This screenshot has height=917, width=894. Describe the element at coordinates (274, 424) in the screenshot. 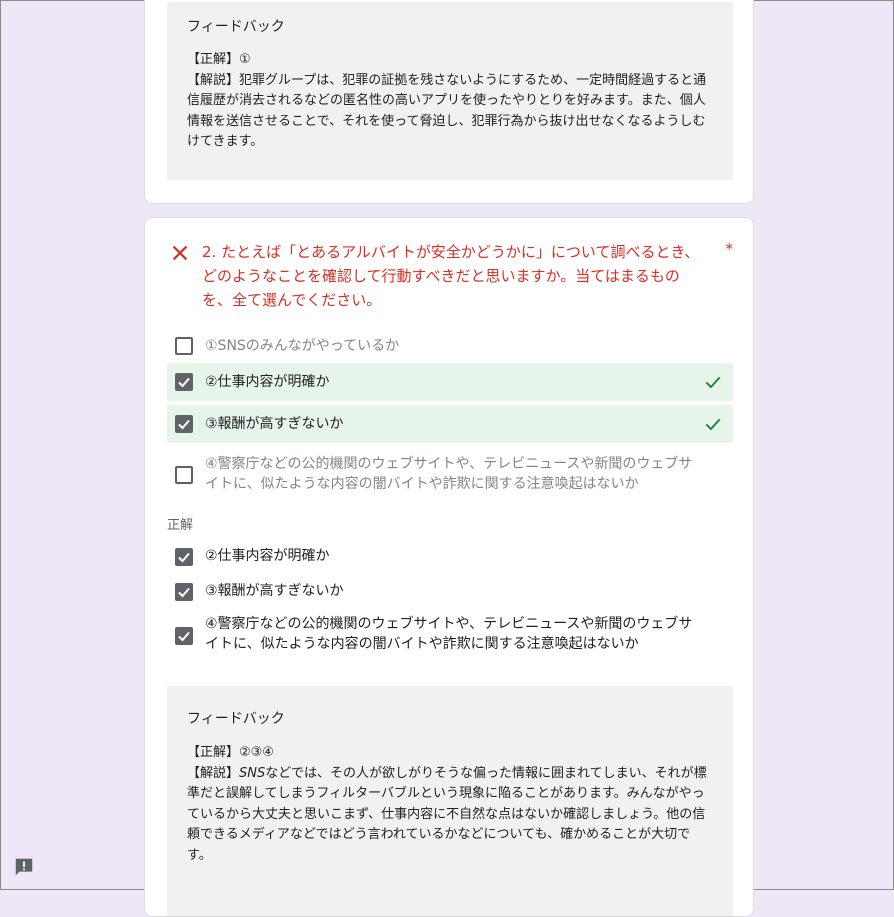

I see `option-label: ③報酬が高すぎないか` at that location.